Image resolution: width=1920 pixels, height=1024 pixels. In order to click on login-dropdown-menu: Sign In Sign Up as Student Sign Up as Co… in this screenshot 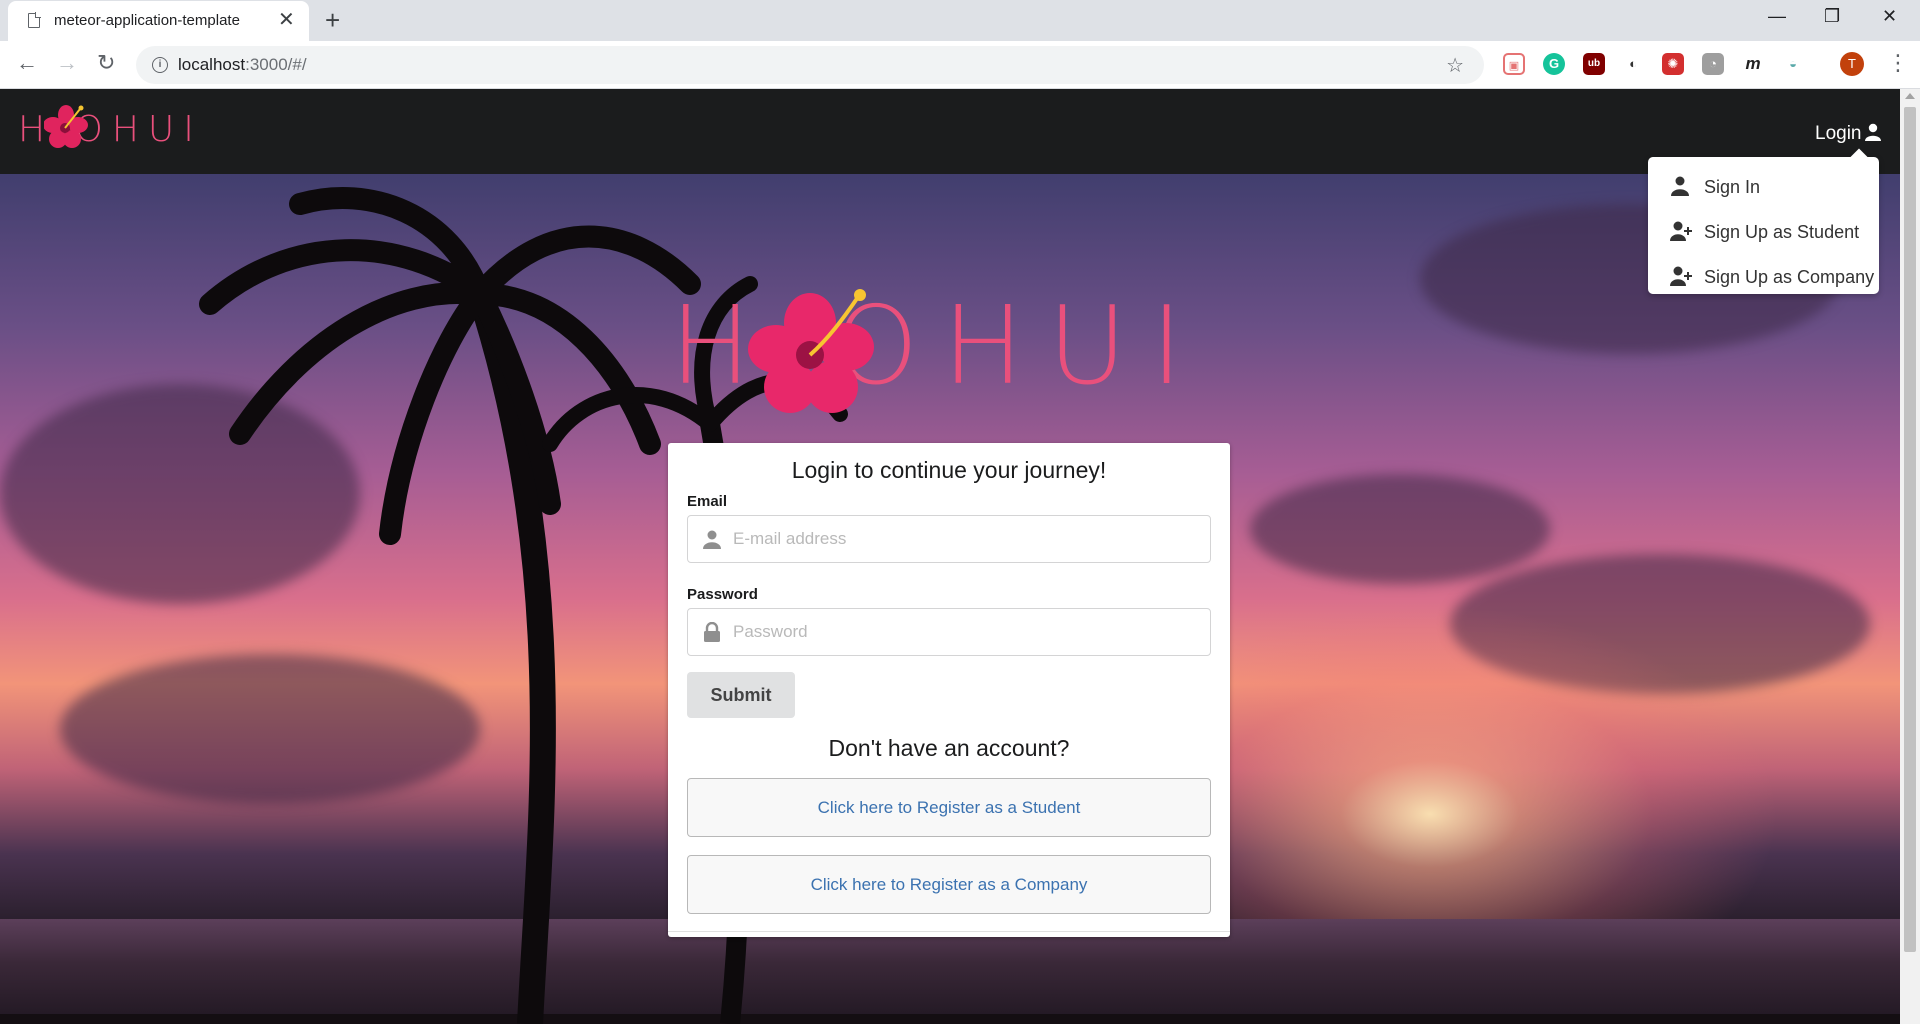, I will do `click(1763, 225)`.